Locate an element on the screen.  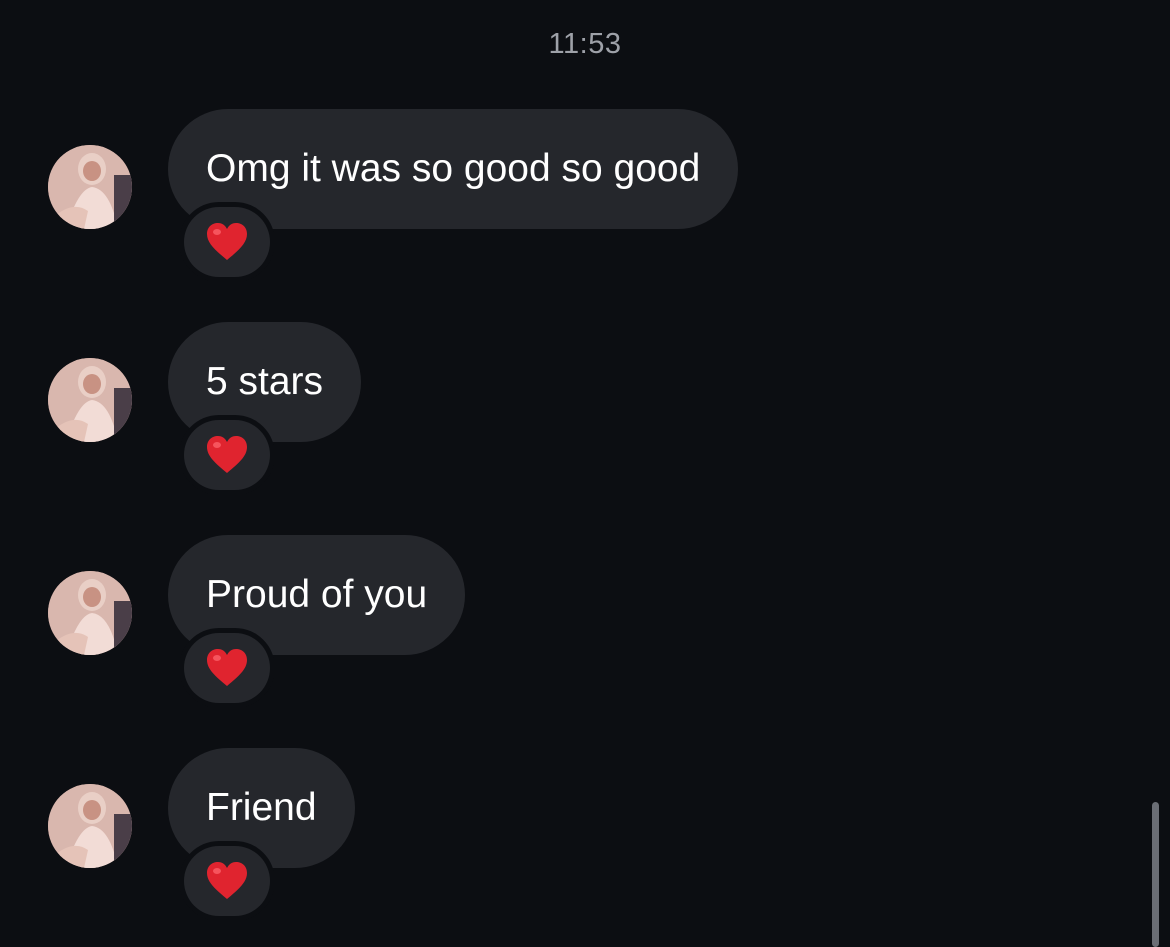
message-timestamp: 11:53 is located at coordinates (585, 44).